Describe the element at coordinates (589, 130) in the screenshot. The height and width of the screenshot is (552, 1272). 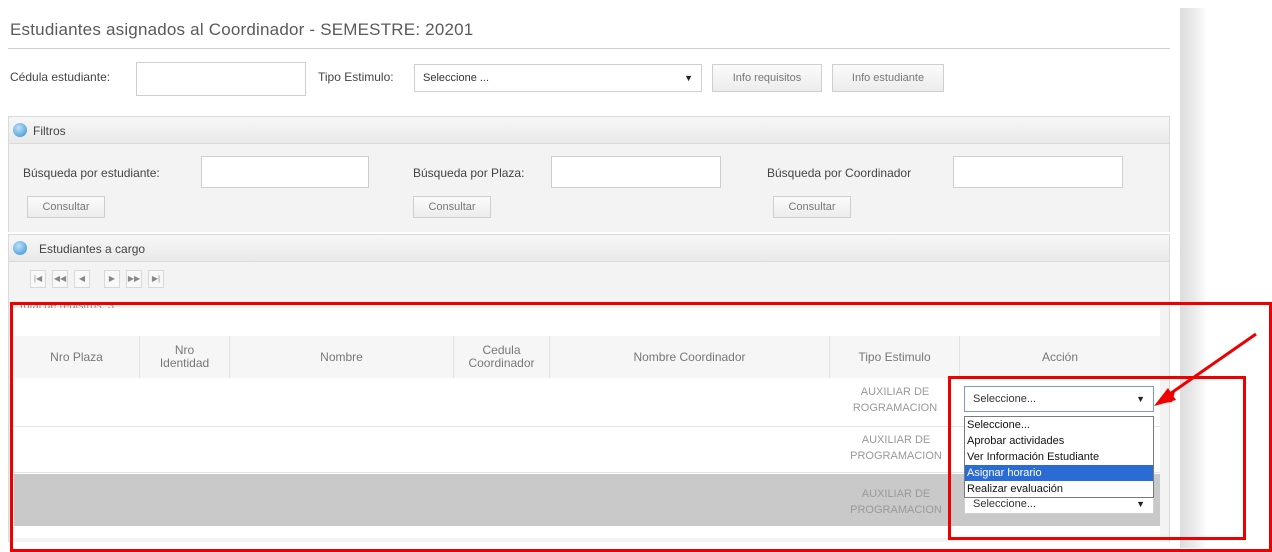
I see `filtros-header: Filtros` at that location.